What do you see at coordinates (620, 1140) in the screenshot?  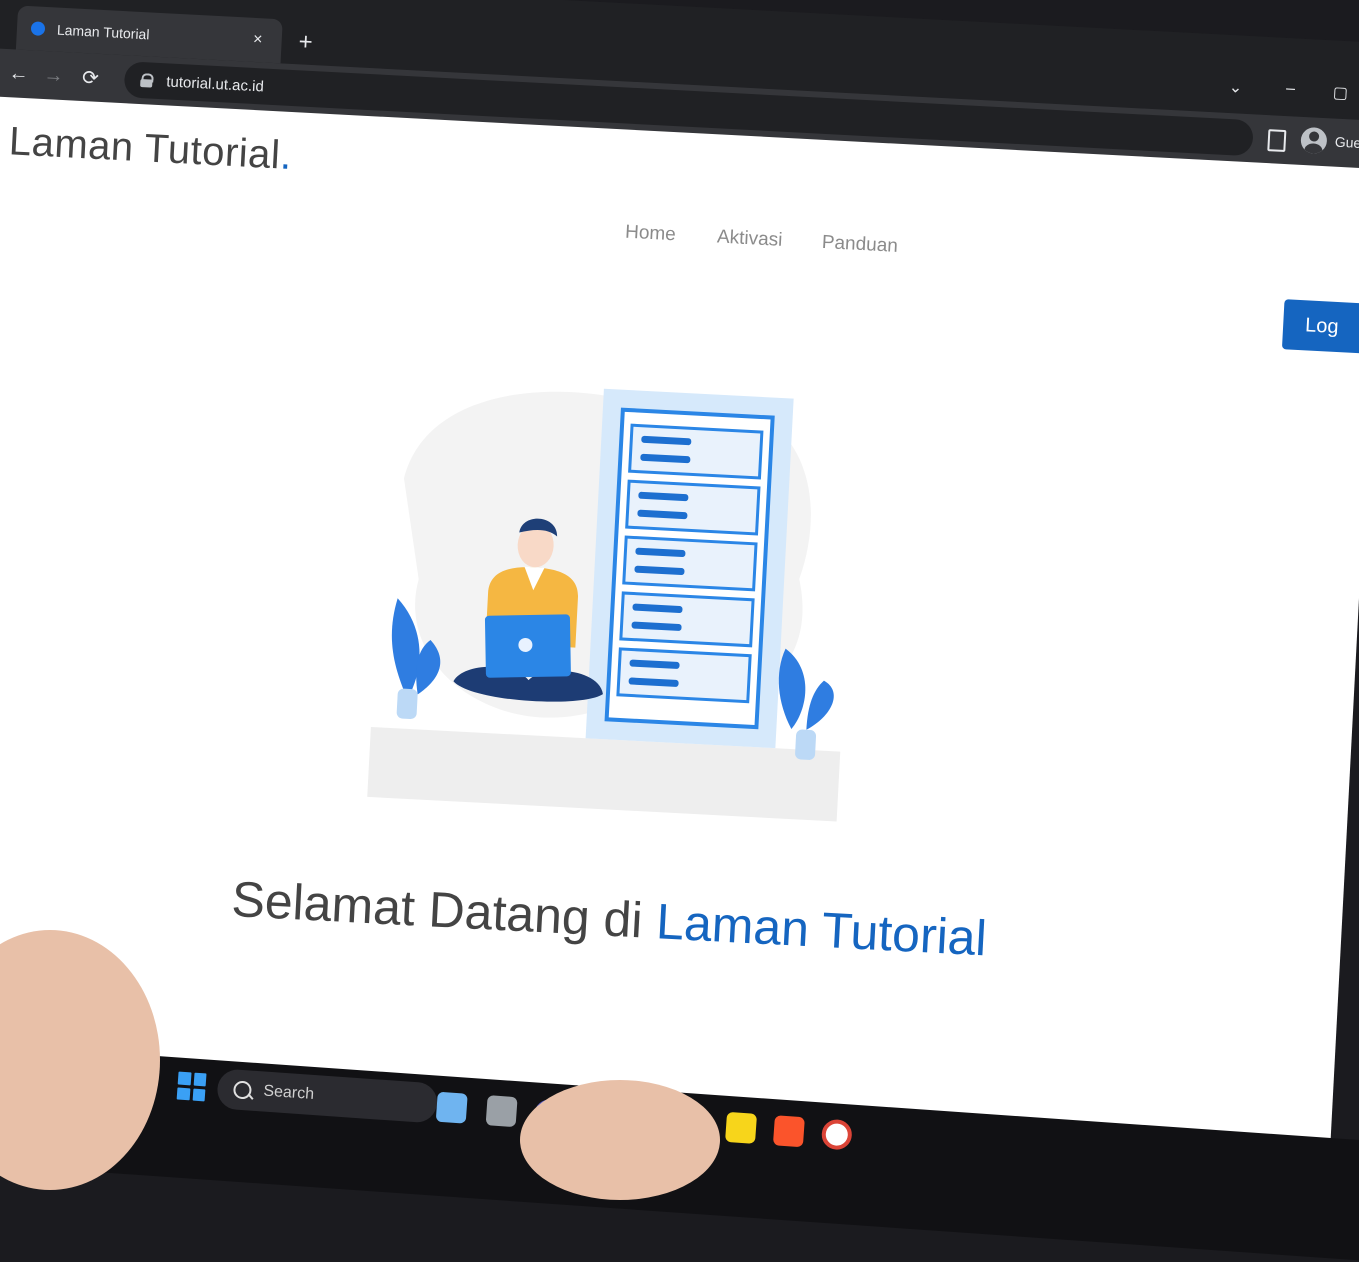 I see `right-hand` at bounding box center [620, 1140].